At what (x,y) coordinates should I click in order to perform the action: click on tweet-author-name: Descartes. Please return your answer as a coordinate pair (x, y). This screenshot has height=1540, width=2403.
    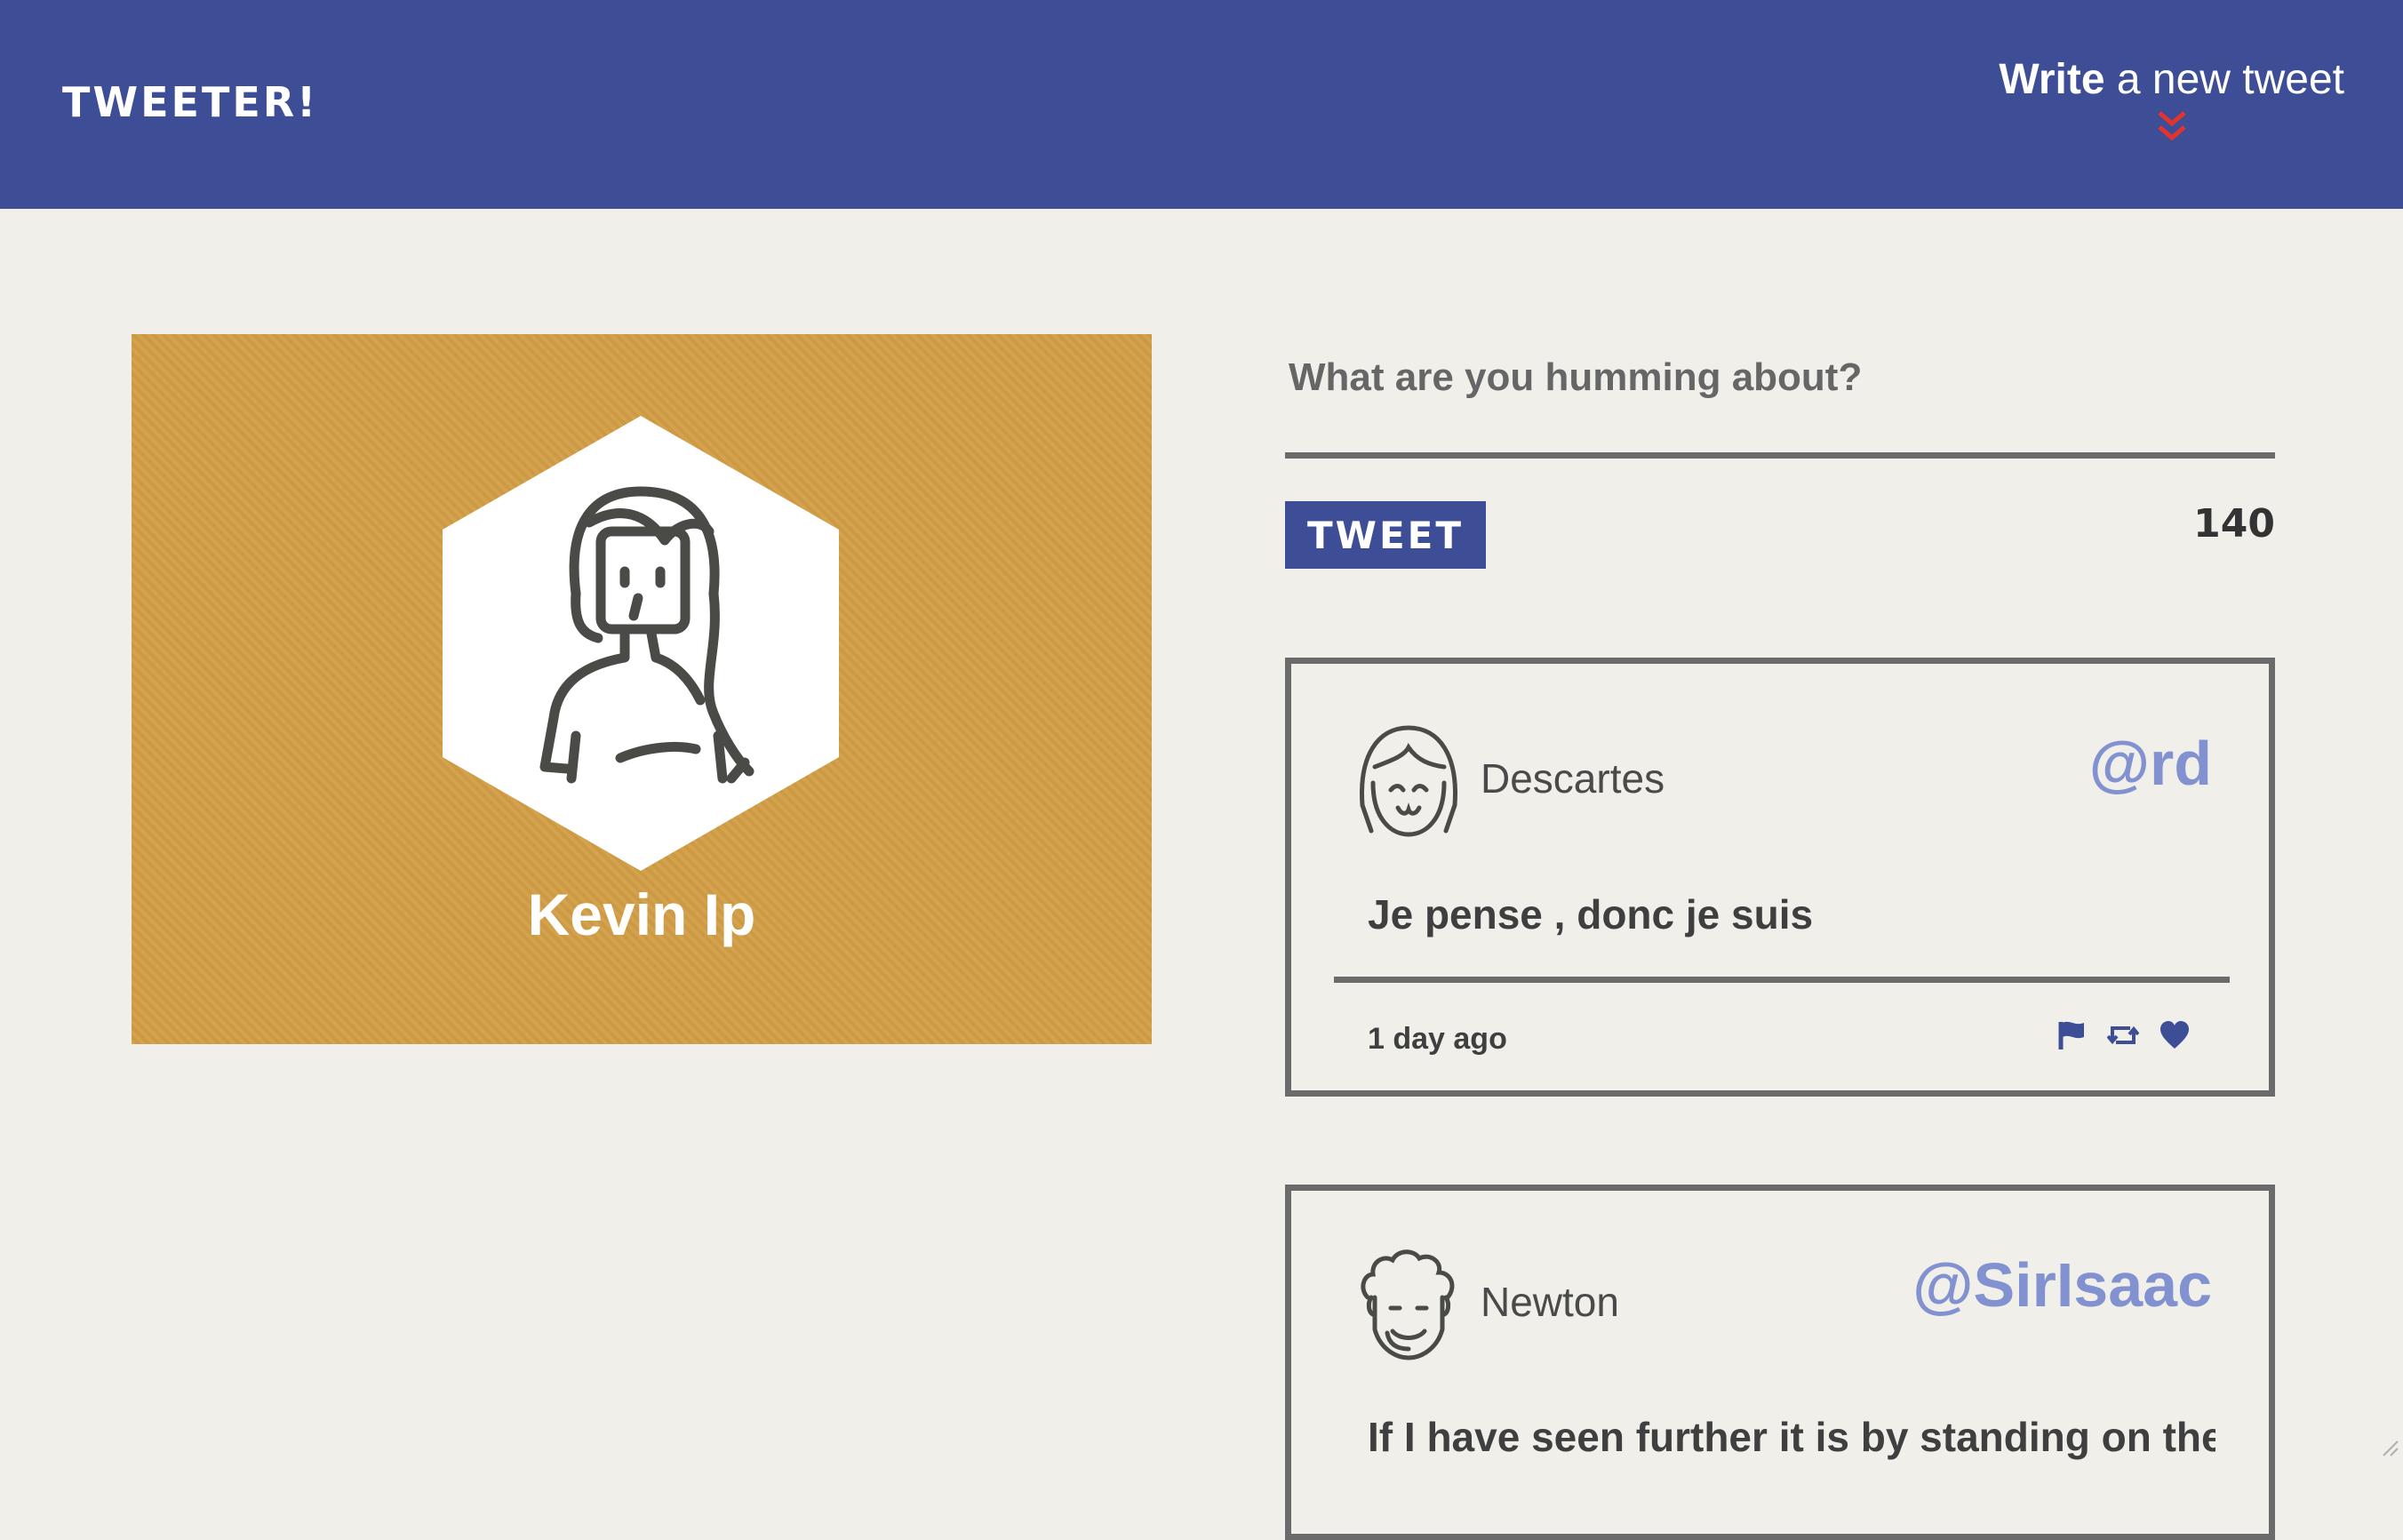
    Looking at the image, I should click on (1573, 779).